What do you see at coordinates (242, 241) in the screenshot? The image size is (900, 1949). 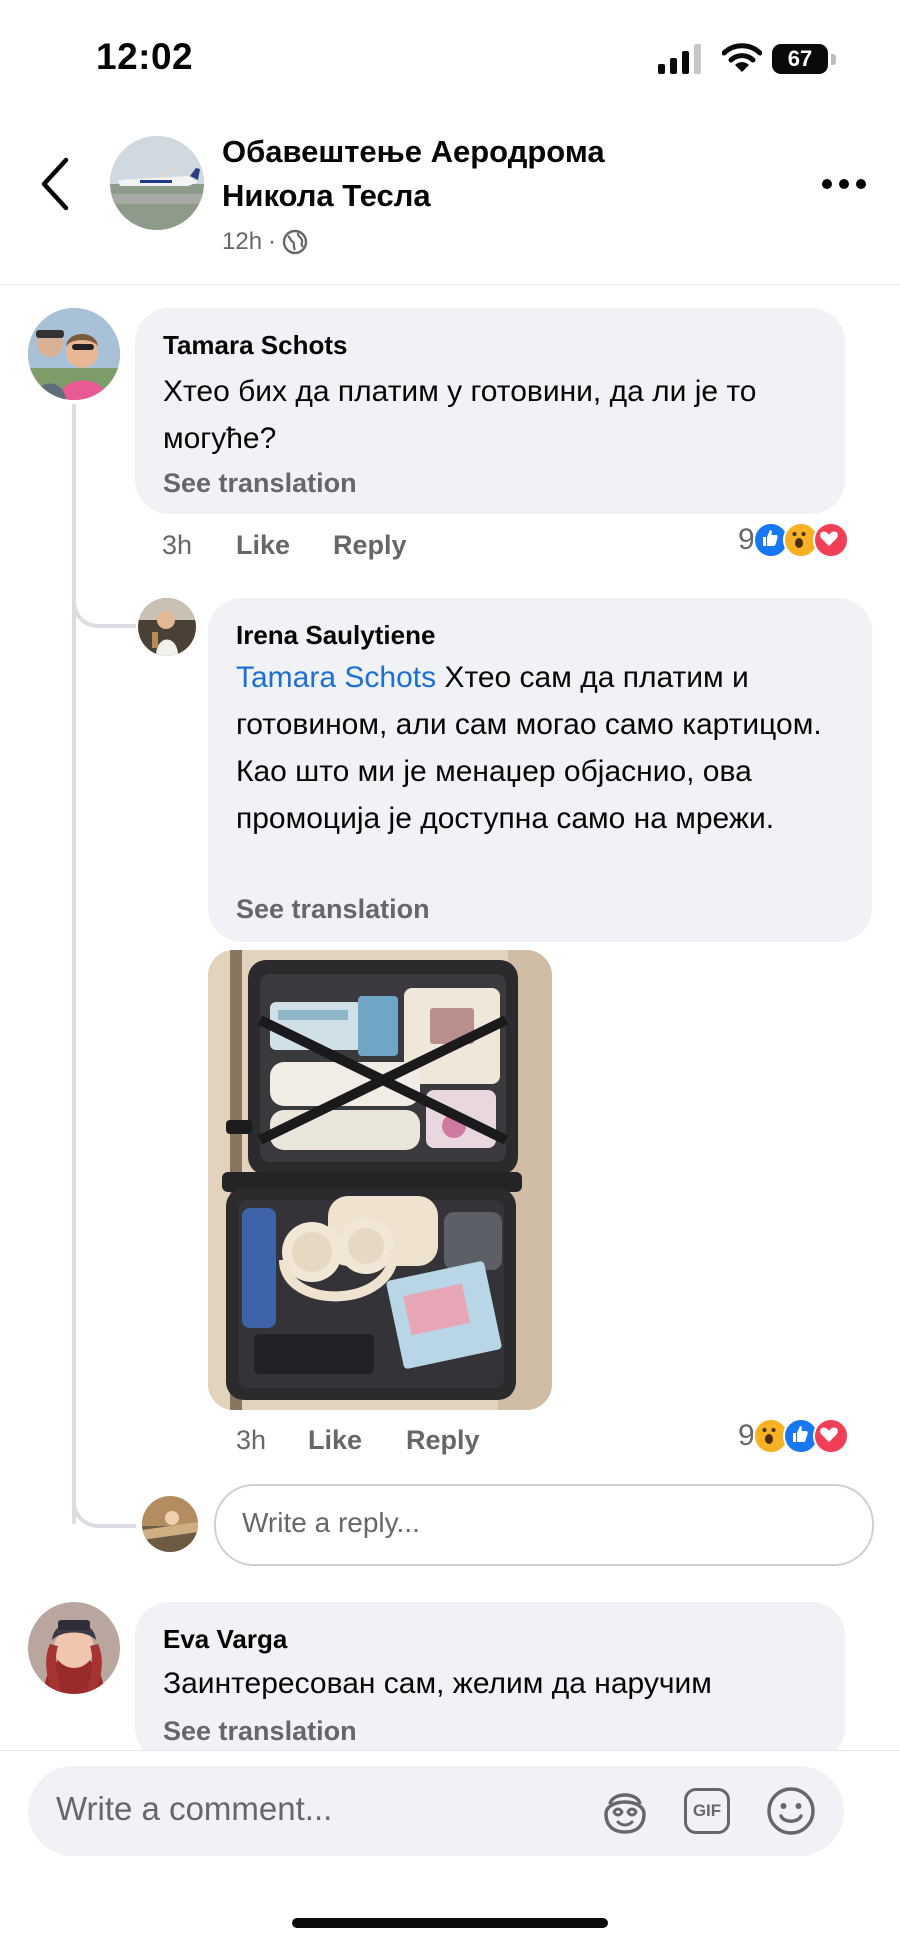 I see `post-timestamp: 12h` at bounding box center [242, 241].